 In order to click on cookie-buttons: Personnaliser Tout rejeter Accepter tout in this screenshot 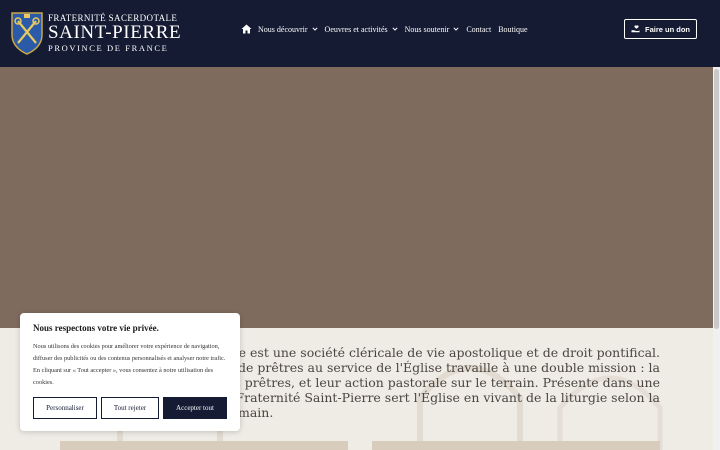, I will do `click(132, 408)`.